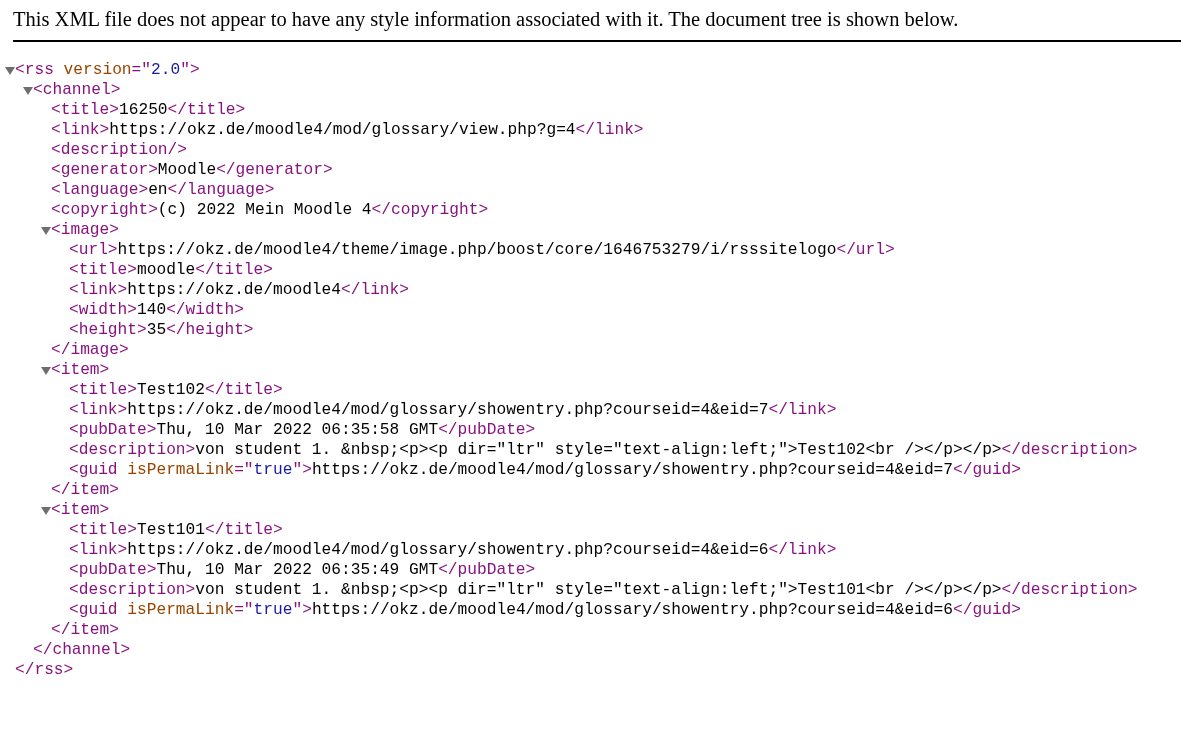 This screenshot has width=1181, height=754. I want to click on xml-line: <description>von student 1. &nbsp;<p><p dir="ltr" style="text-align:left;">Test102<br /></p></p></description>, so click(603, 450).